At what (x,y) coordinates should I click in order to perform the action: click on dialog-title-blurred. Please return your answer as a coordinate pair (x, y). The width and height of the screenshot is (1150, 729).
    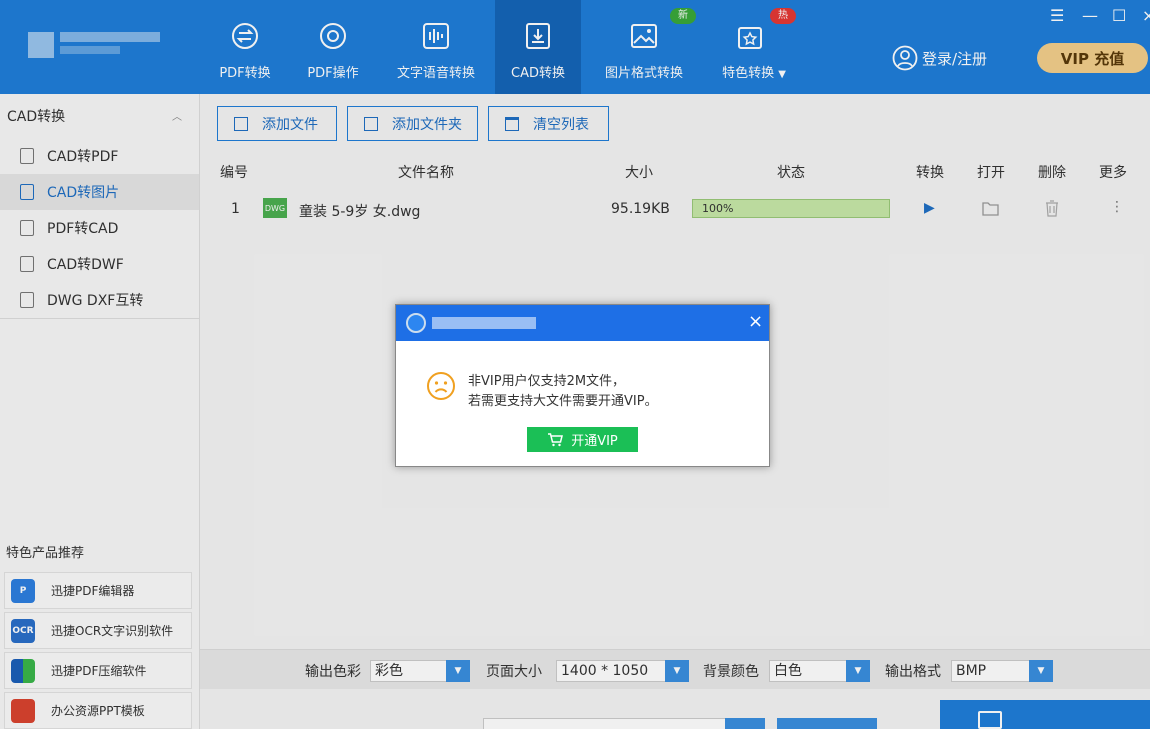
    Looking at the image, I should click on (484, 323).